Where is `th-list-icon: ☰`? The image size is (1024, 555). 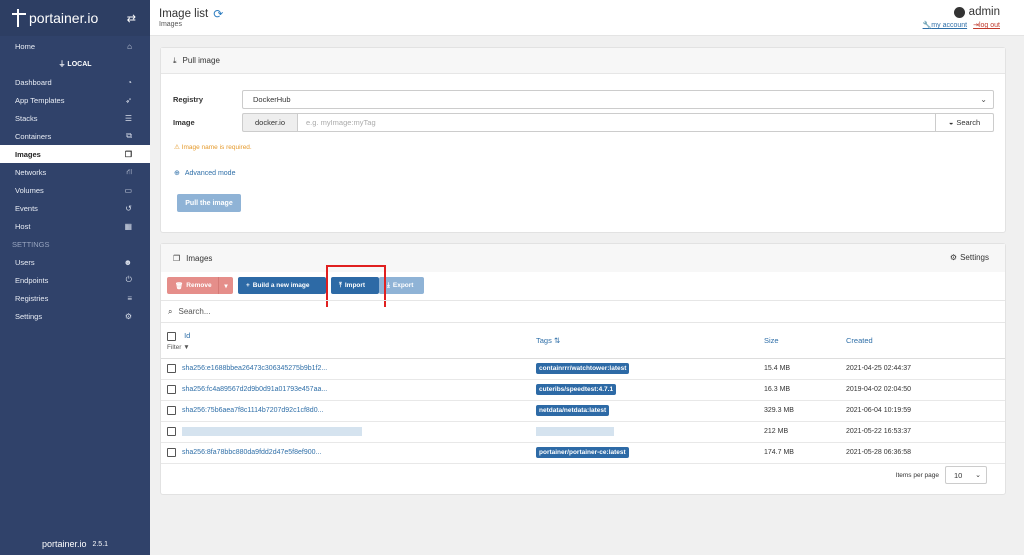 th-list-icon: ☰ is located at coordinates (128, 118).